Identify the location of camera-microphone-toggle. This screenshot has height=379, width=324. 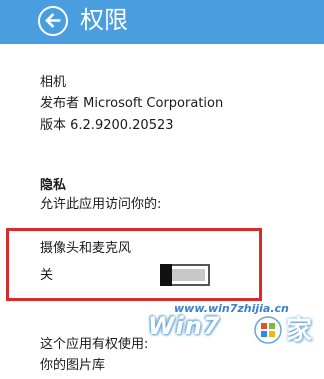
(185, 275).